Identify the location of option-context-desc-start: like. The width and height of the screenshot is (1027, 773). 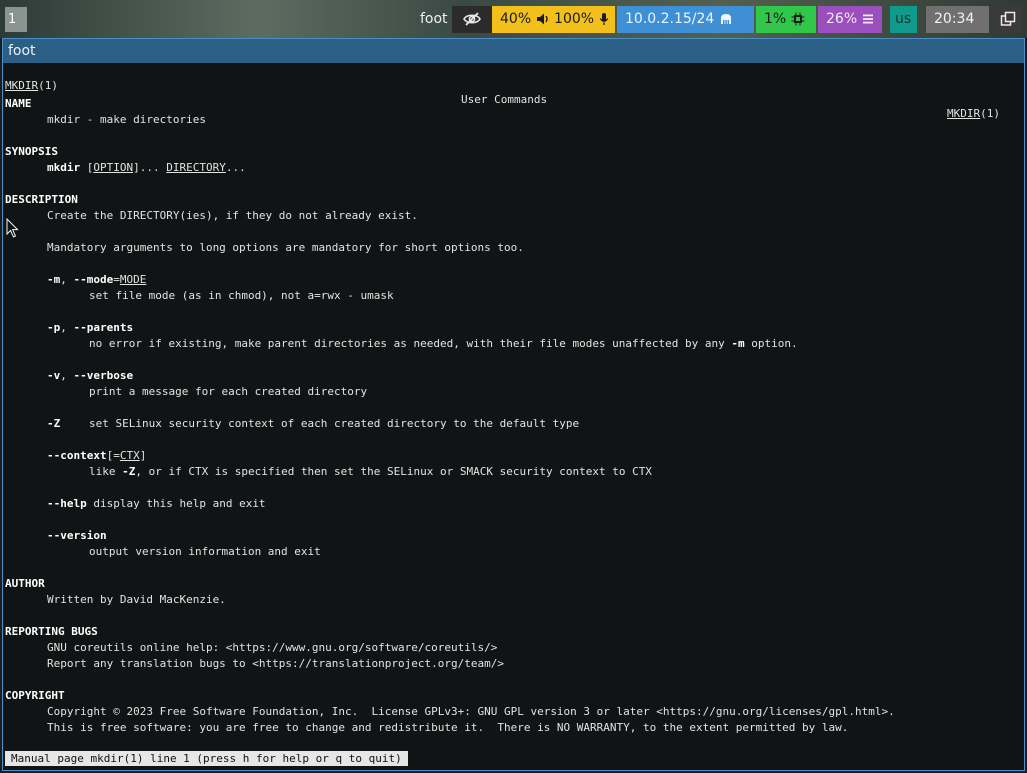
(106, 471).